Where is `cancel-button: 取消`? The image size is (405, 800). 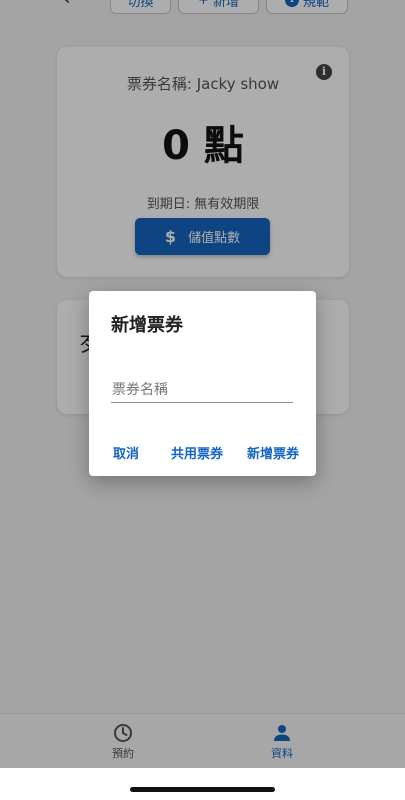 cancel-button: 取消 is located at coordinates (126, 452).